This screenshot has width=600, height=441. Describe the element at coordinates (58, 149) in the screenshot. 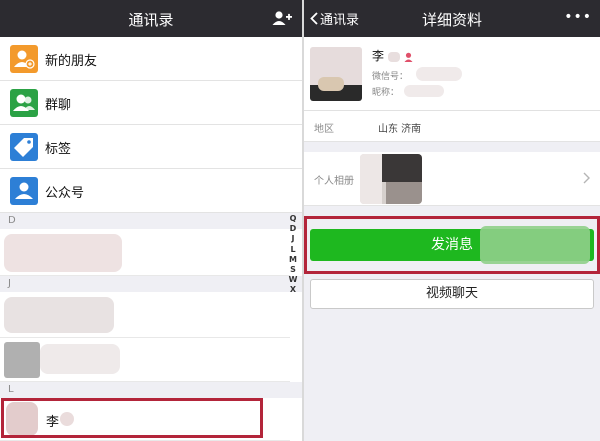

I see `menu-tags-label: 标签` at that location.